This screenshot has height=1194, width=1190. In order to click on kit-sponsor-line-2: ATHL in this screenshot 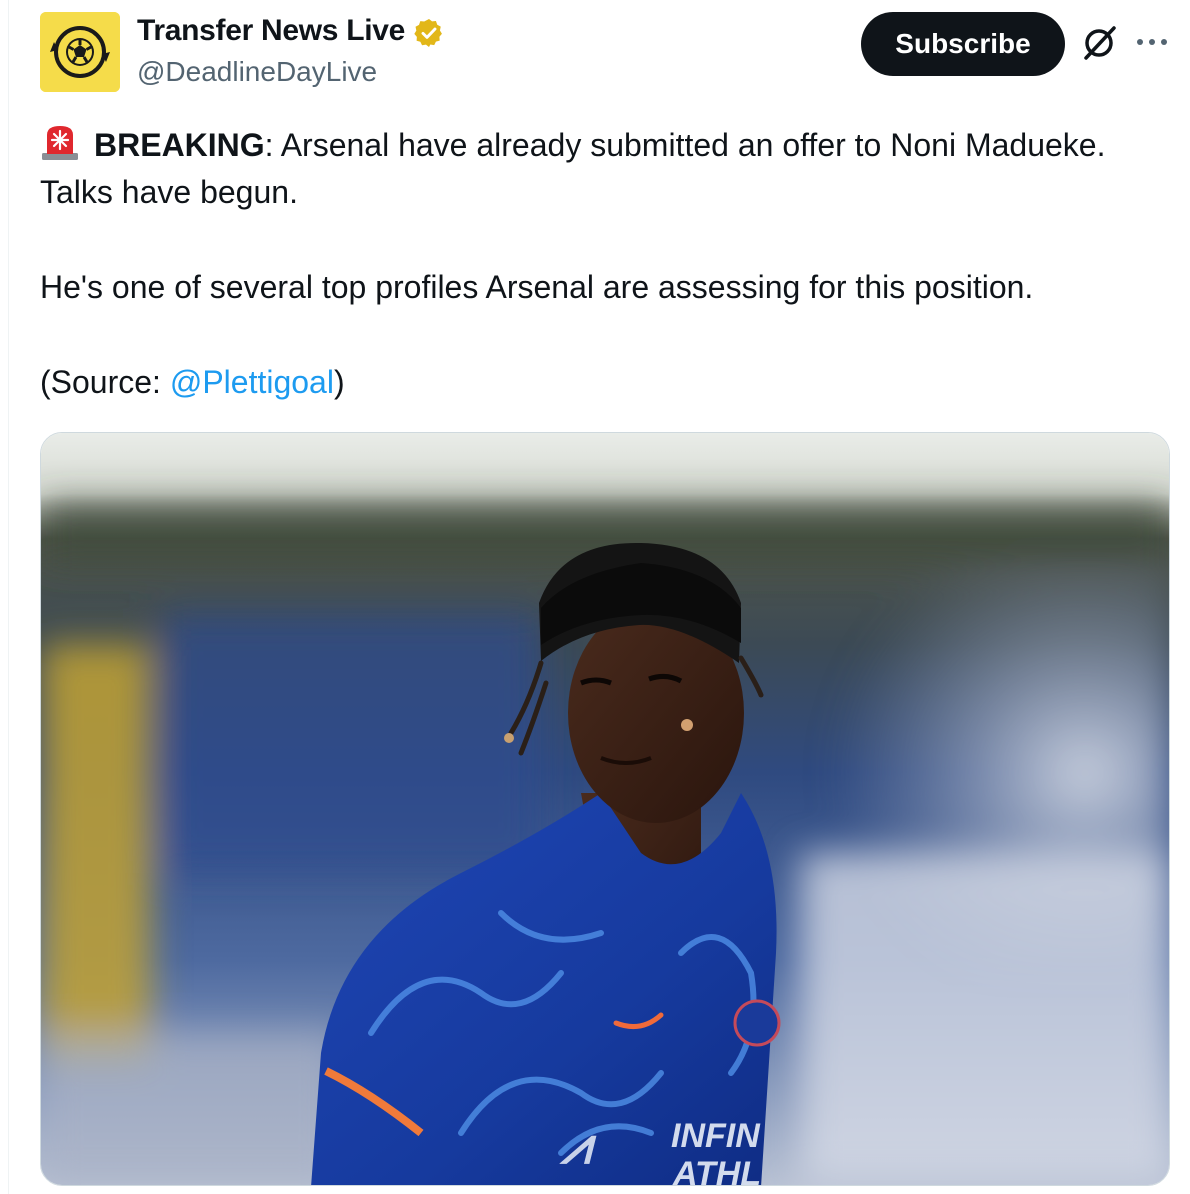, I will do `click(716, 1170)`.